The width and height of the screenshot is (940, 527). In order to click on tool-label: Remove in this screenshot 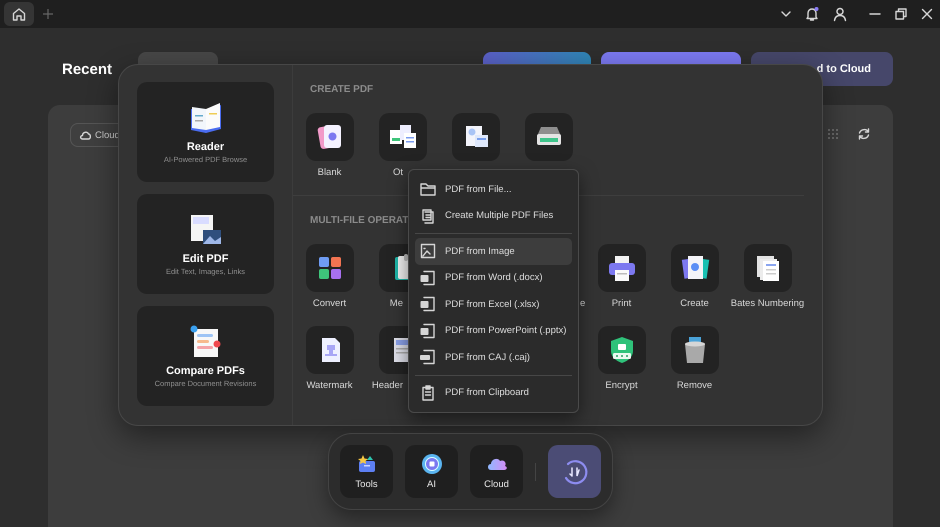, I will do `click(694, 385)`.